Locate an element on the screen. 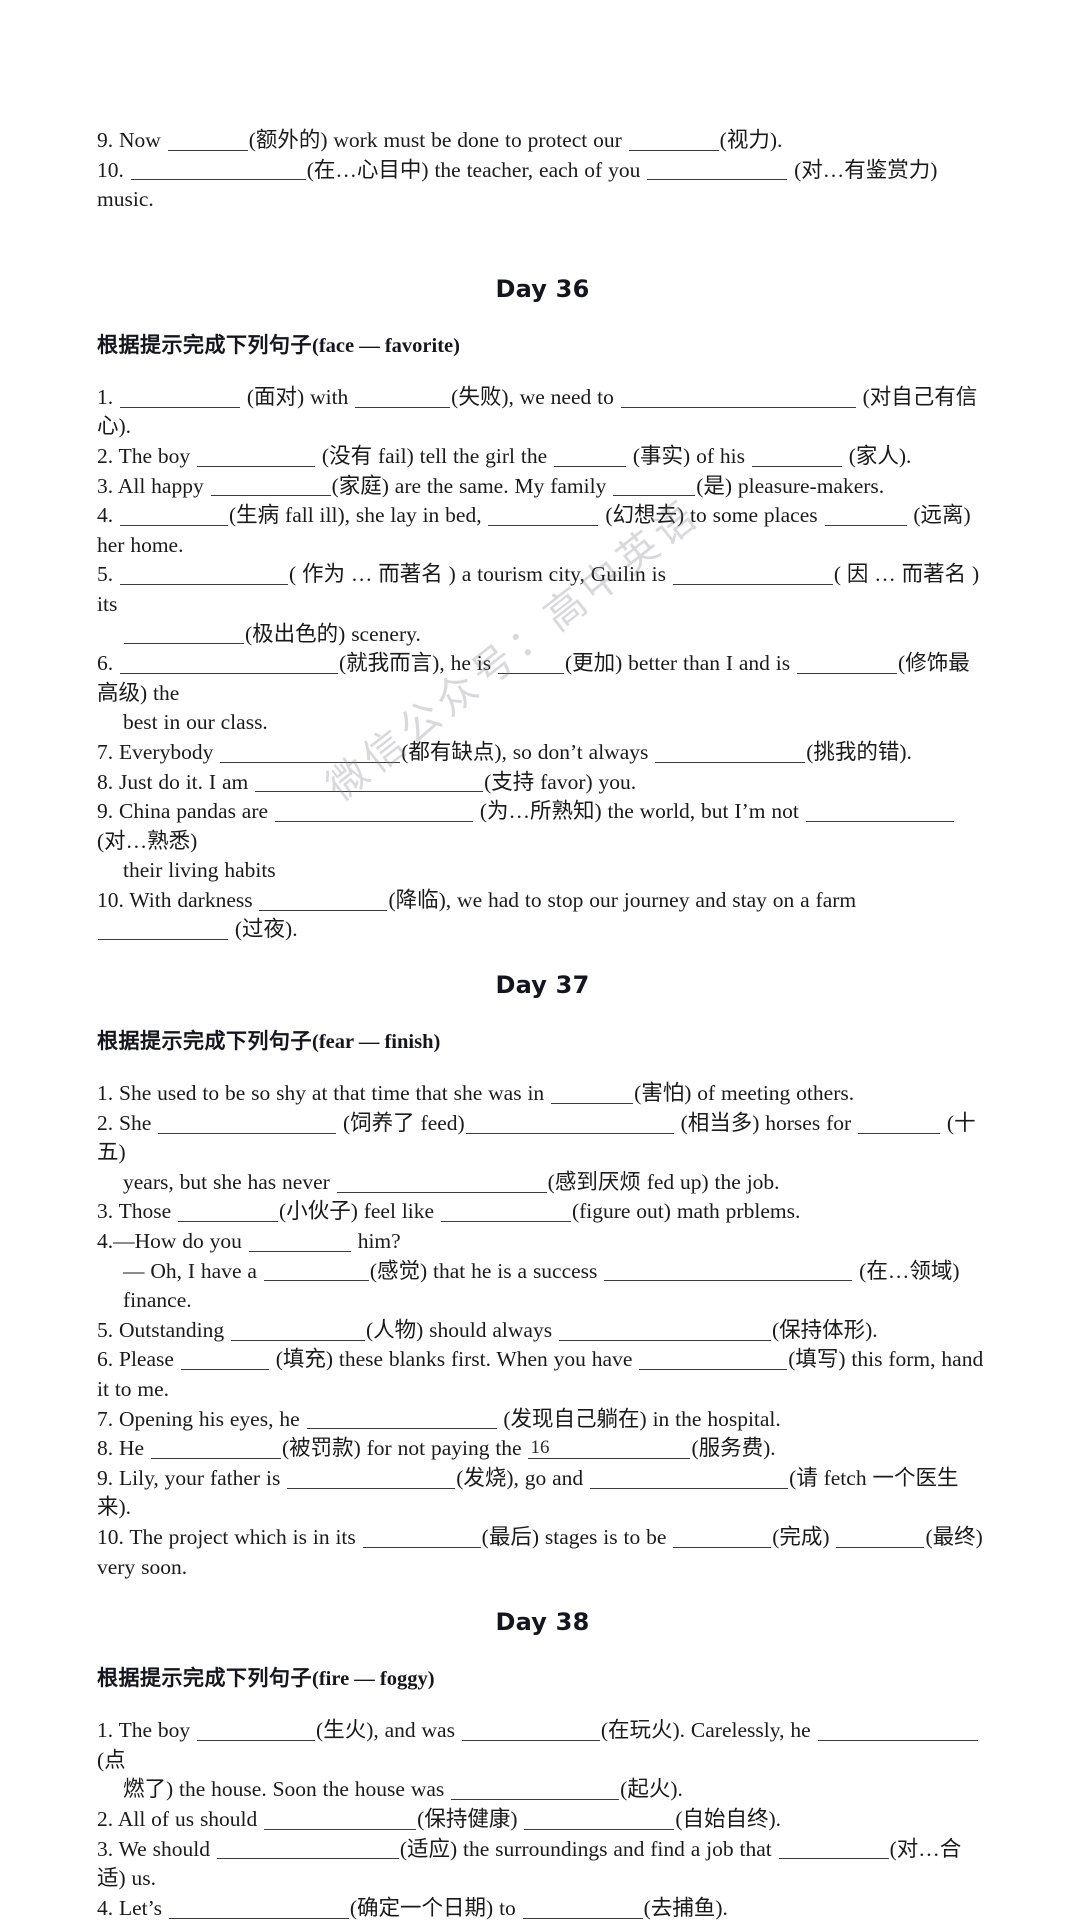 This screenshot has height=1923, width=1080. question-text: (事实) of his is located at coordinates (689, 455).